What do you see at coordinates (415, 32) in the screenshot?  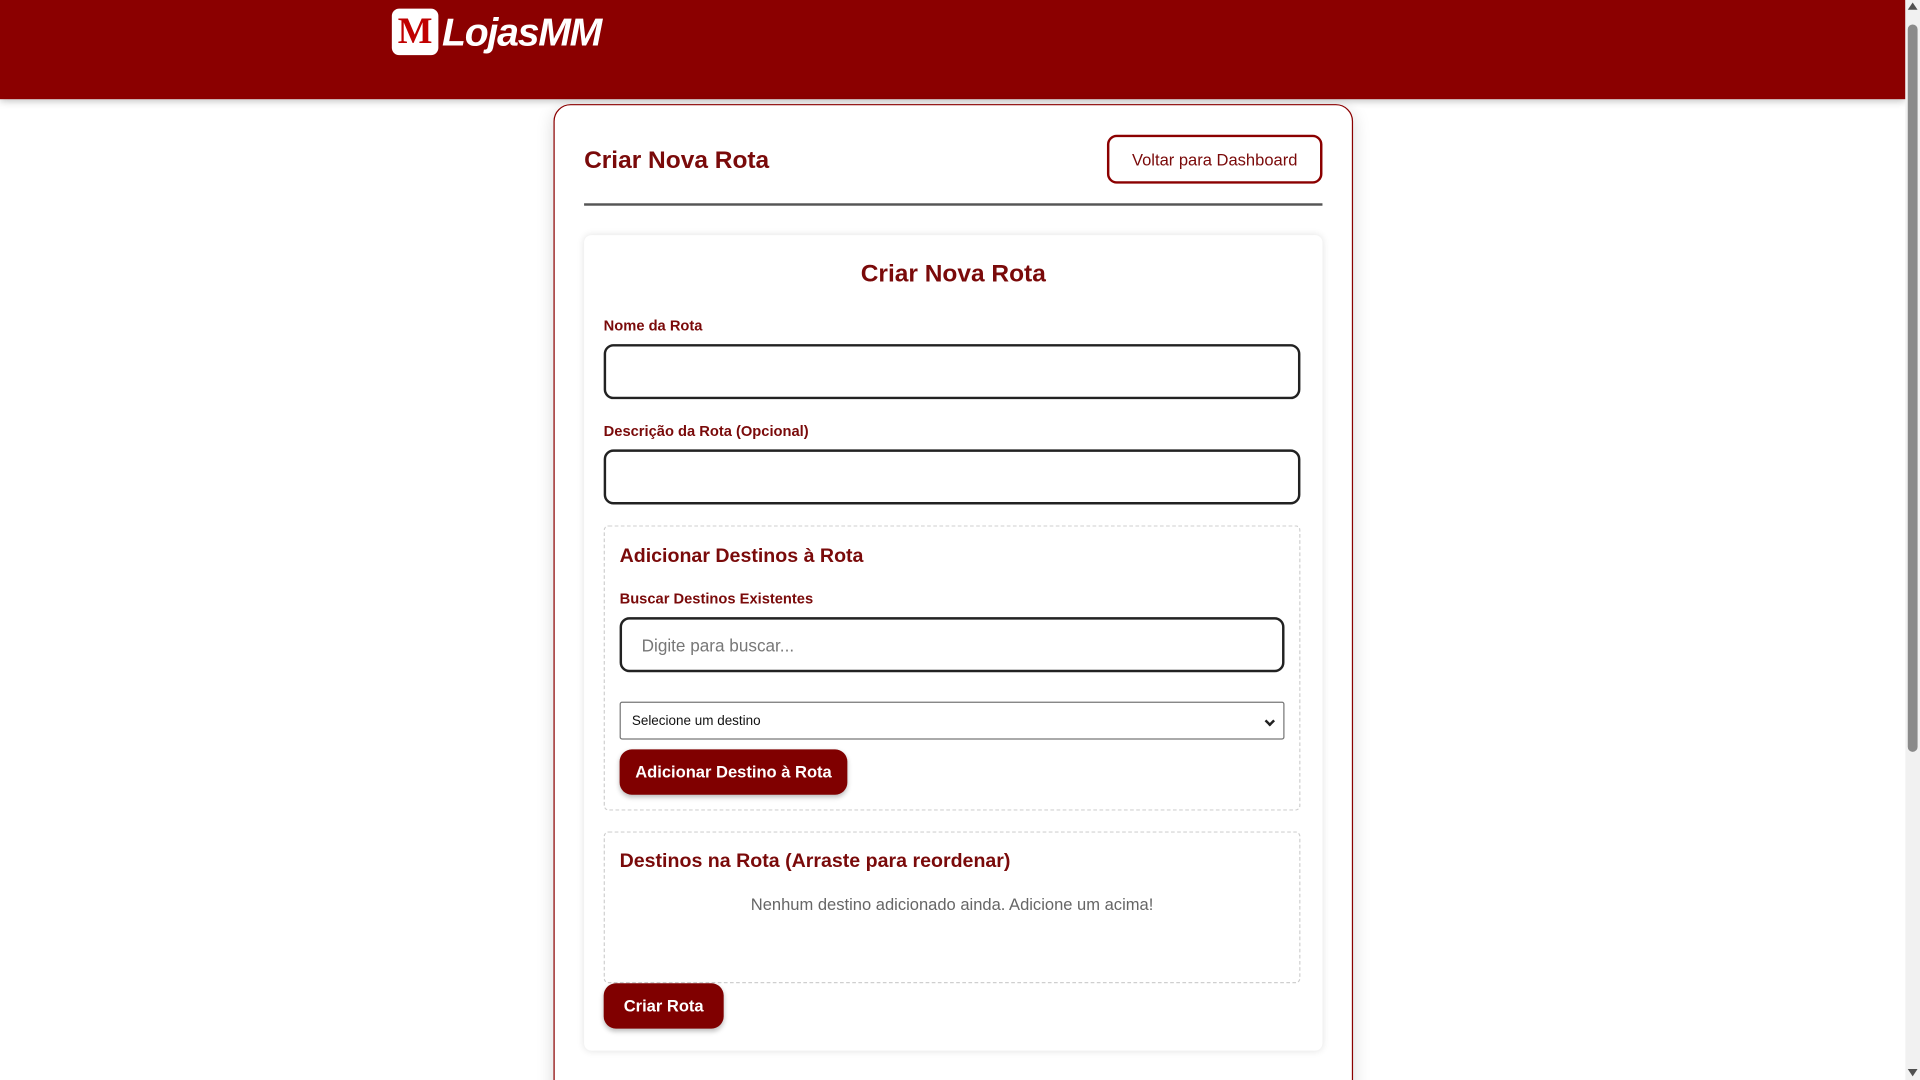 I see `logo-mark-icon: M` at bounding box center [415, 32].